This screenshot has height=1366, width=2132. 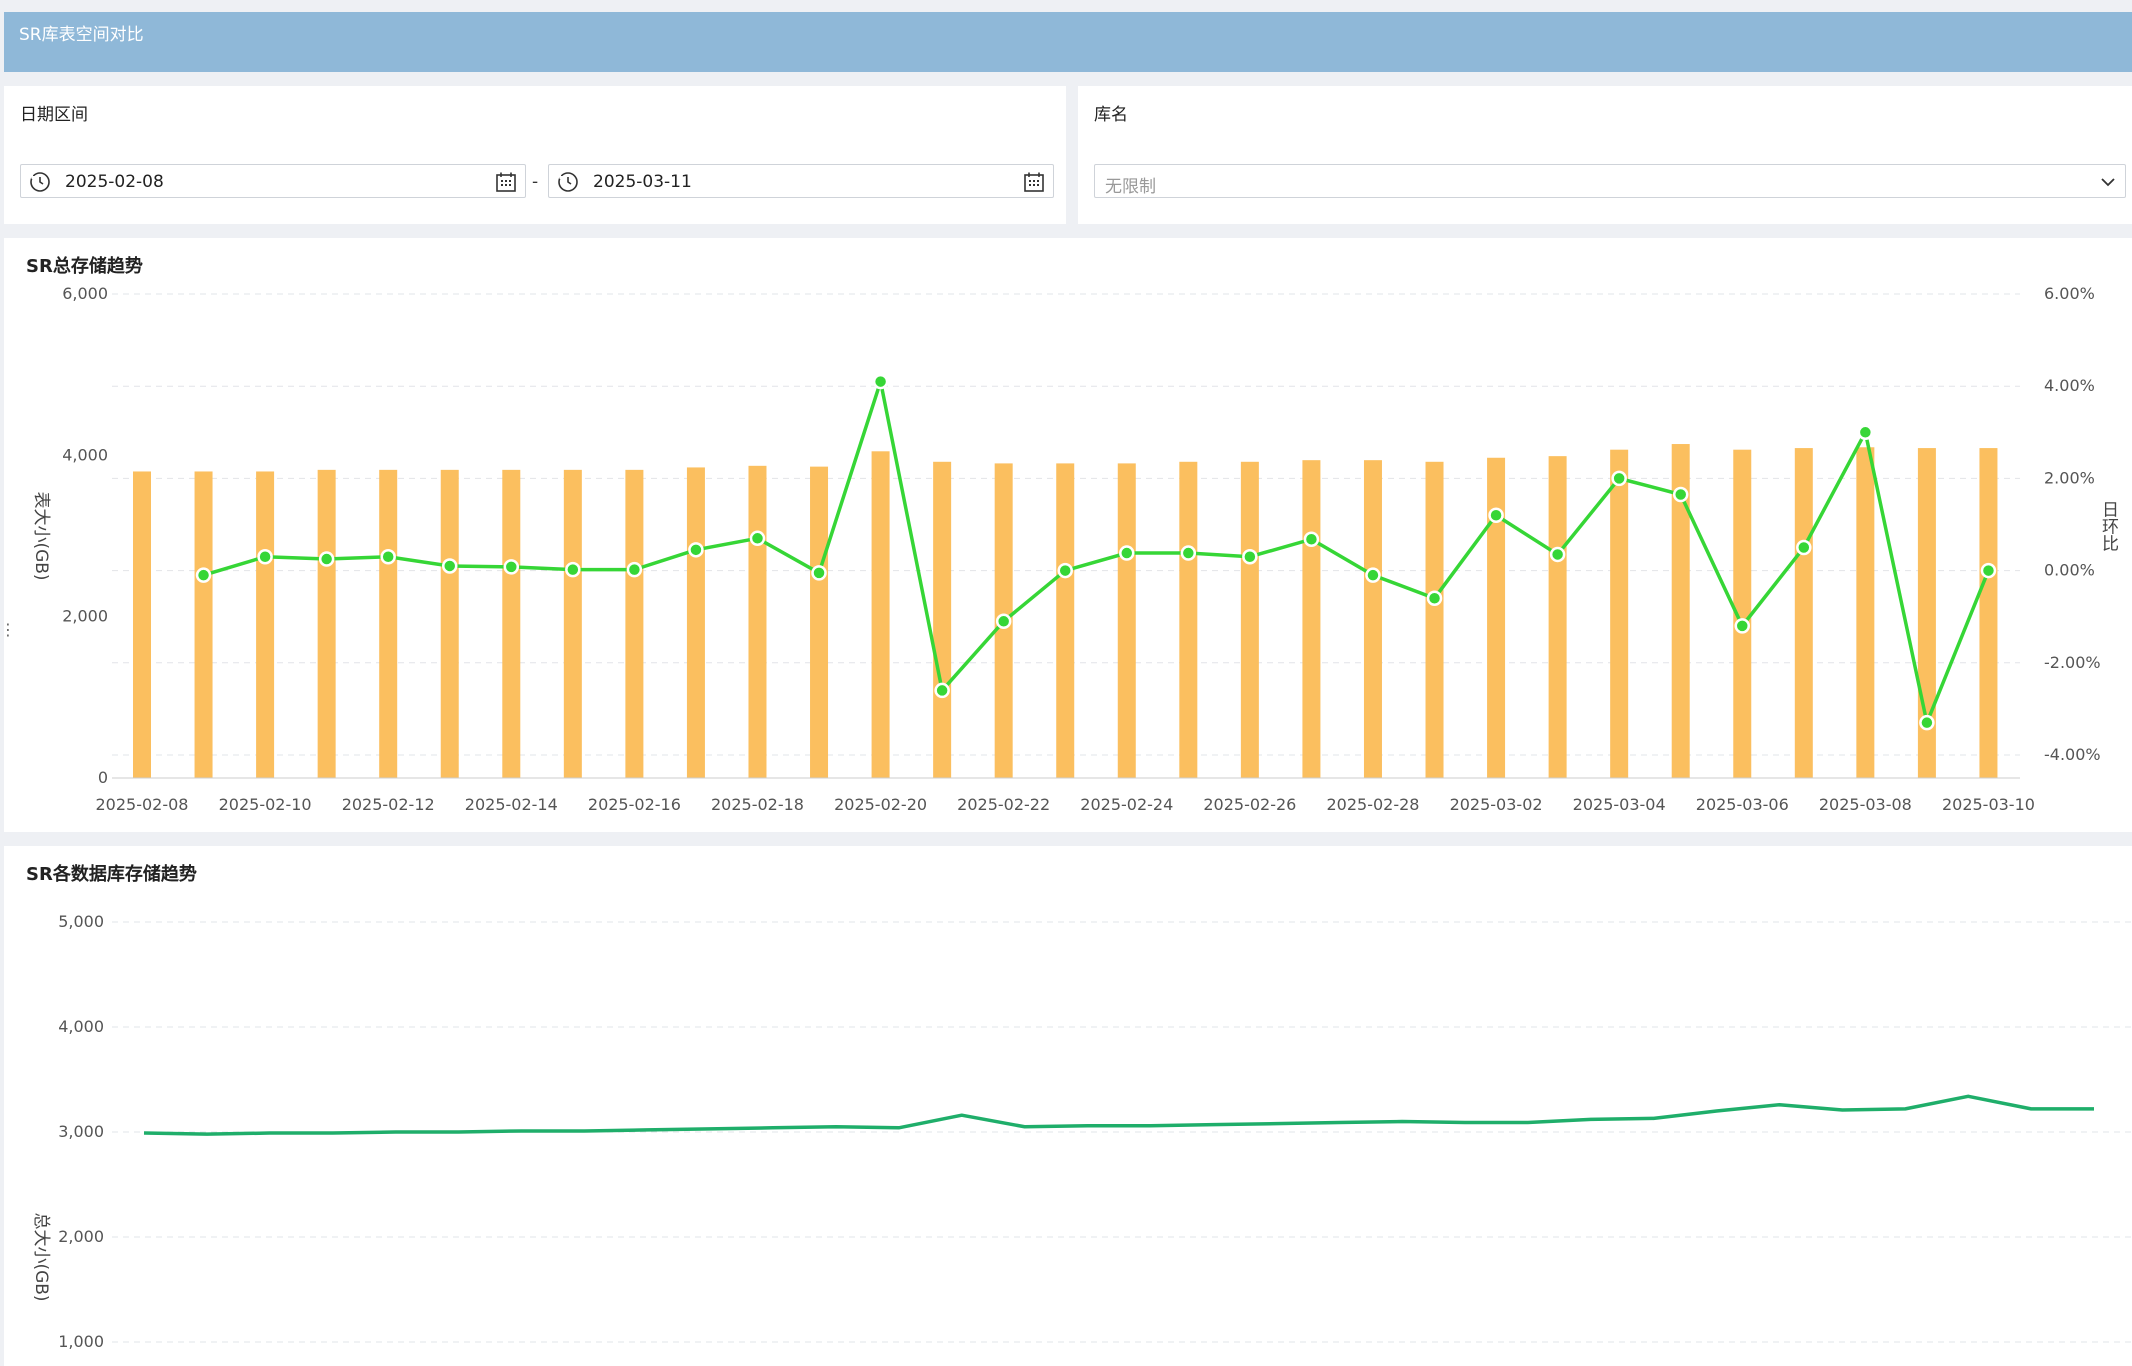 What do you see at coordinates (2108, 182) in the screenshot?
I see `chevron-down-icon` at bounding box center [2108, 182].